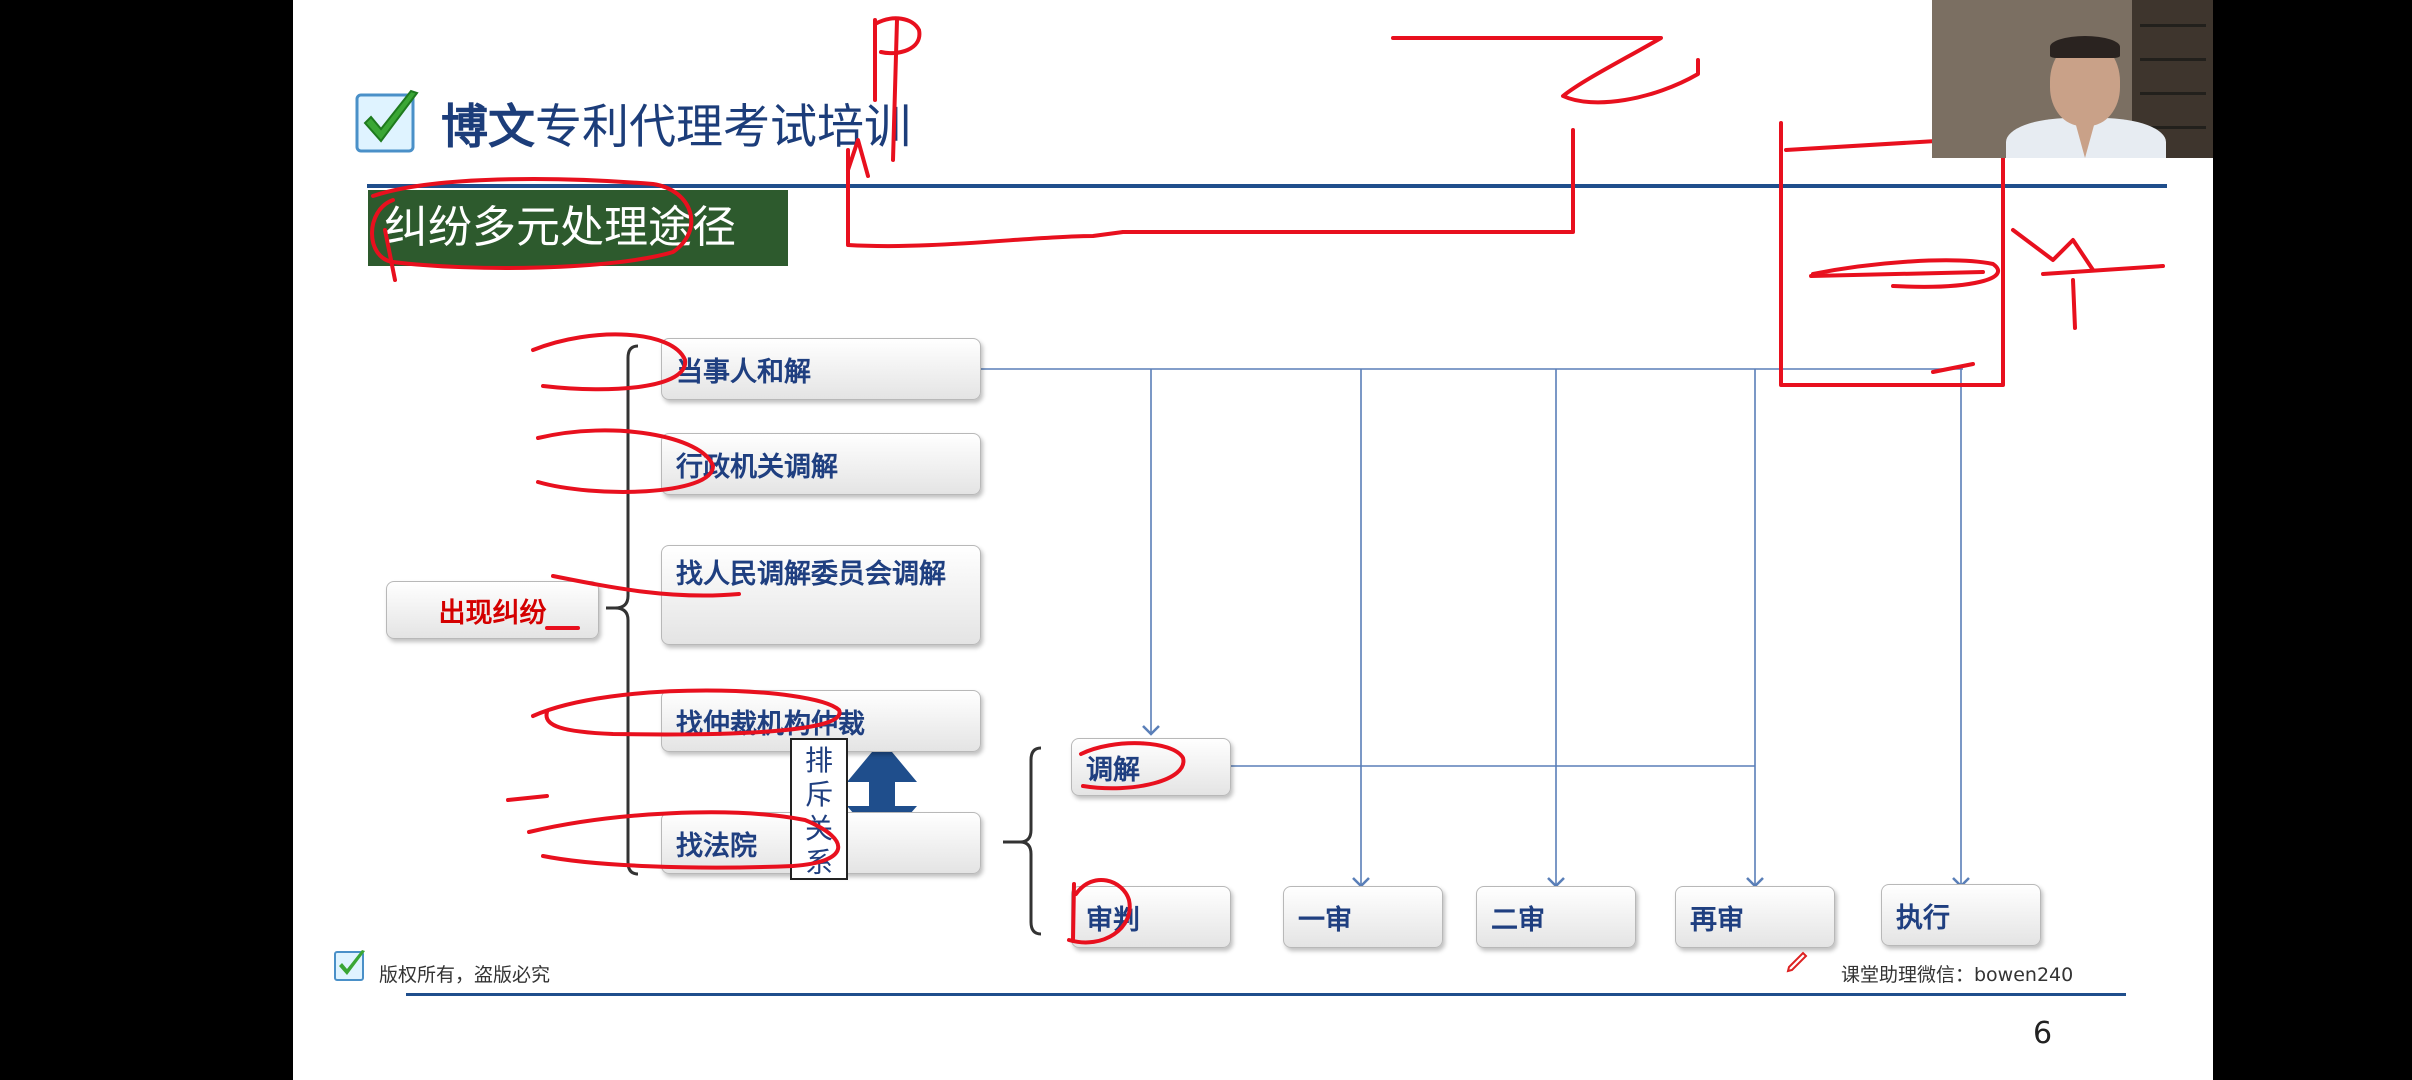 The height and width of the screenshot is (1080, 2412). What do you see at coordinates (1957, 975) in the screenshot?
I see `footer-contact: 课堂助理微信：bowen240` at bounding box center [1957, 975].